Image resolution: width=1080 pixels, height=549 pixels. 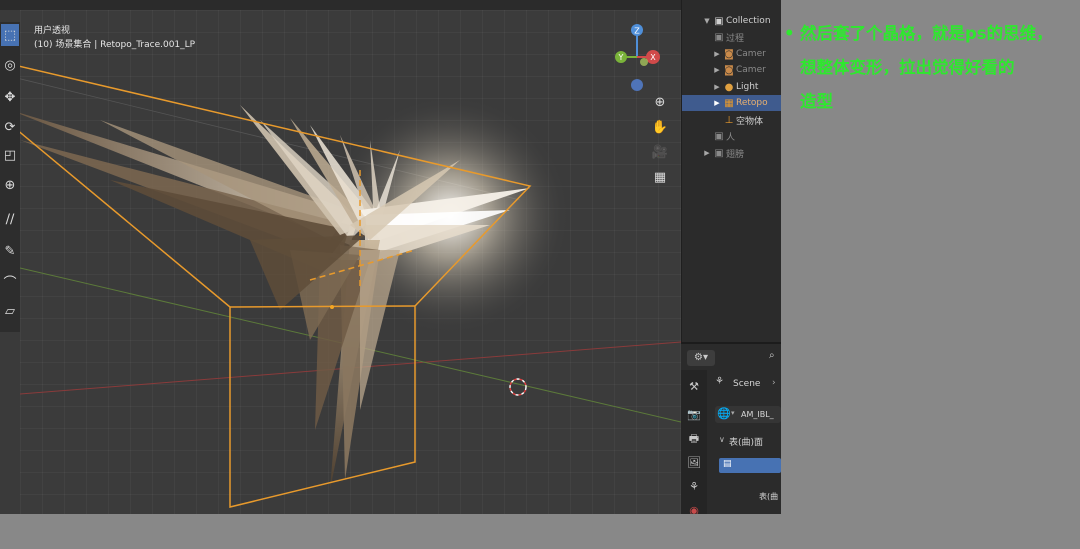 What do you see at coordinates (10, 311) in the screenshot?
I see `add-mesh-tool-icon: ▱` at bounding box center [10, 311].